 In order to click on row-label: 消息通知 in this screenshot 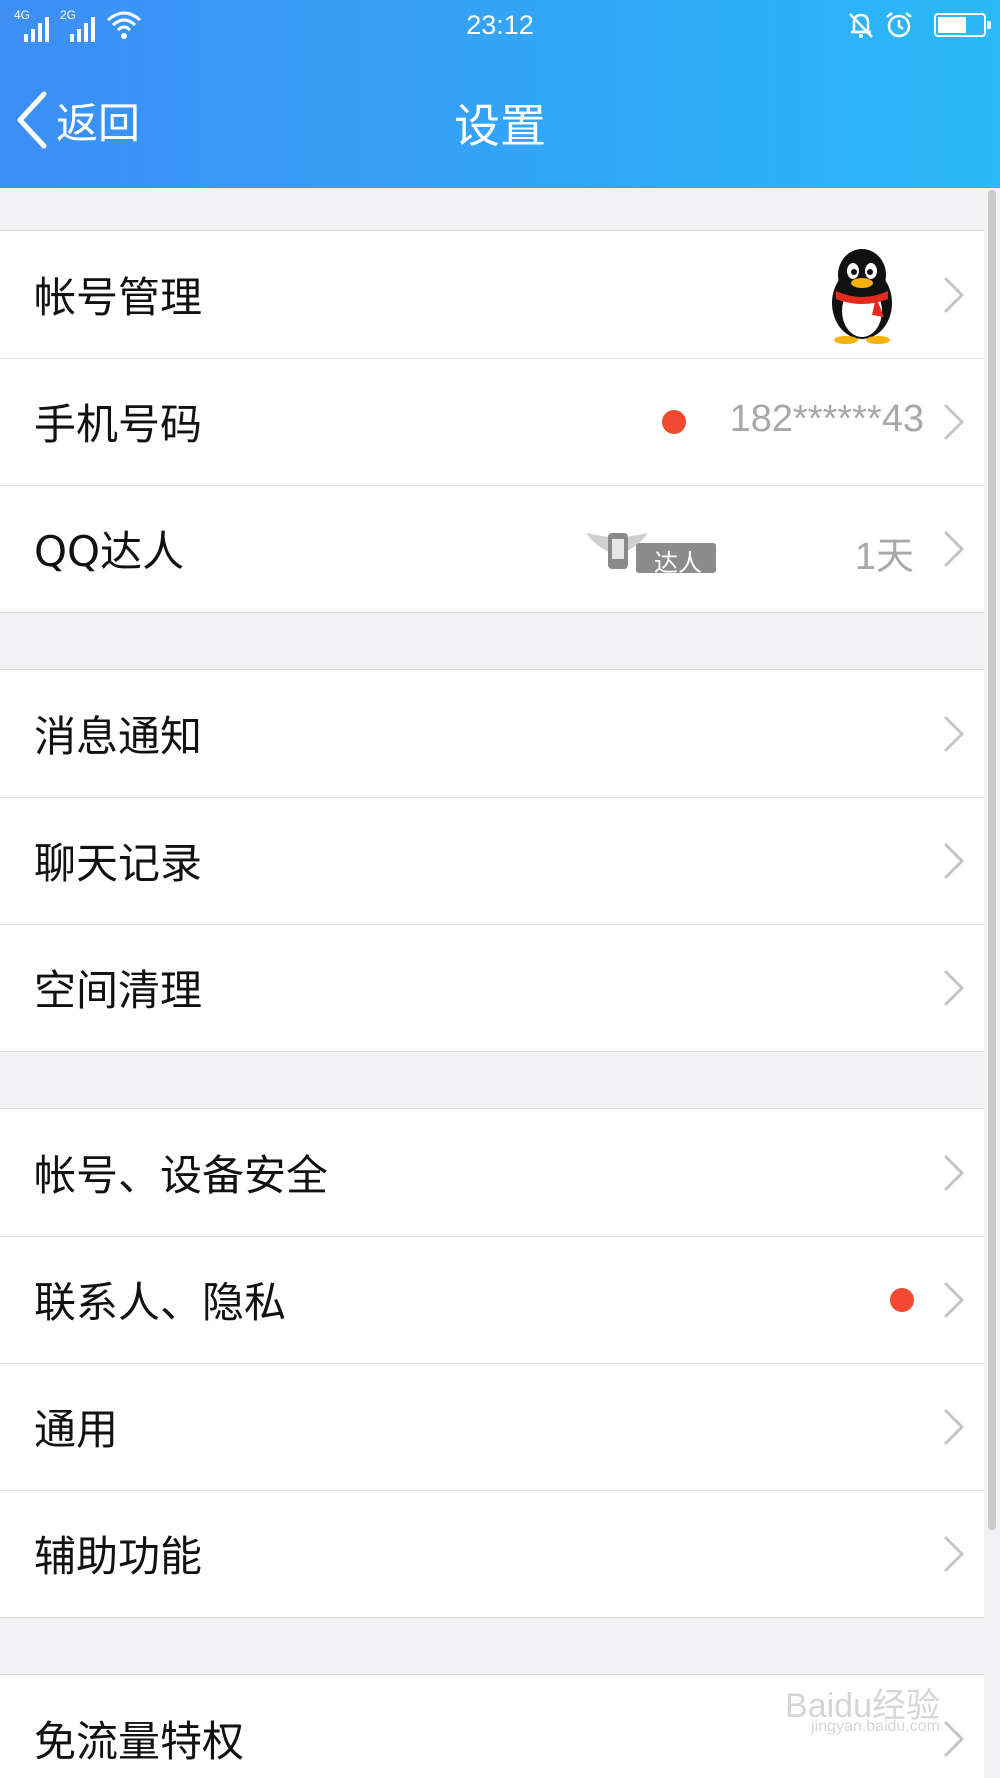, I will do `click(118, 736)`.